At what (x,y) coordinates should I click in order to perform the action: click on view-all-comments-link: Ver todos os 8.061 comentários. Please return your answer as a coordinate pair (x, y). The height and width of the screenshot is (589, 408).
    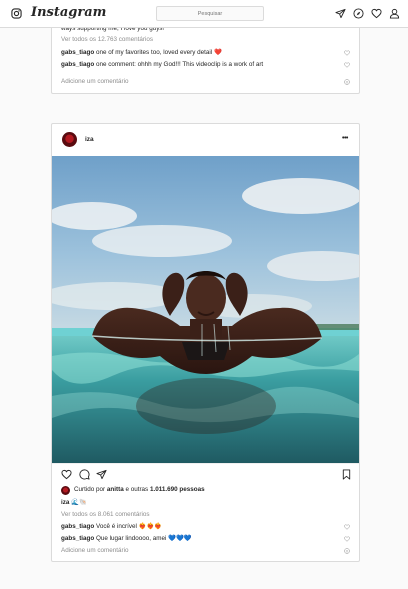
    Looking at the image, I should click on (105, 515).